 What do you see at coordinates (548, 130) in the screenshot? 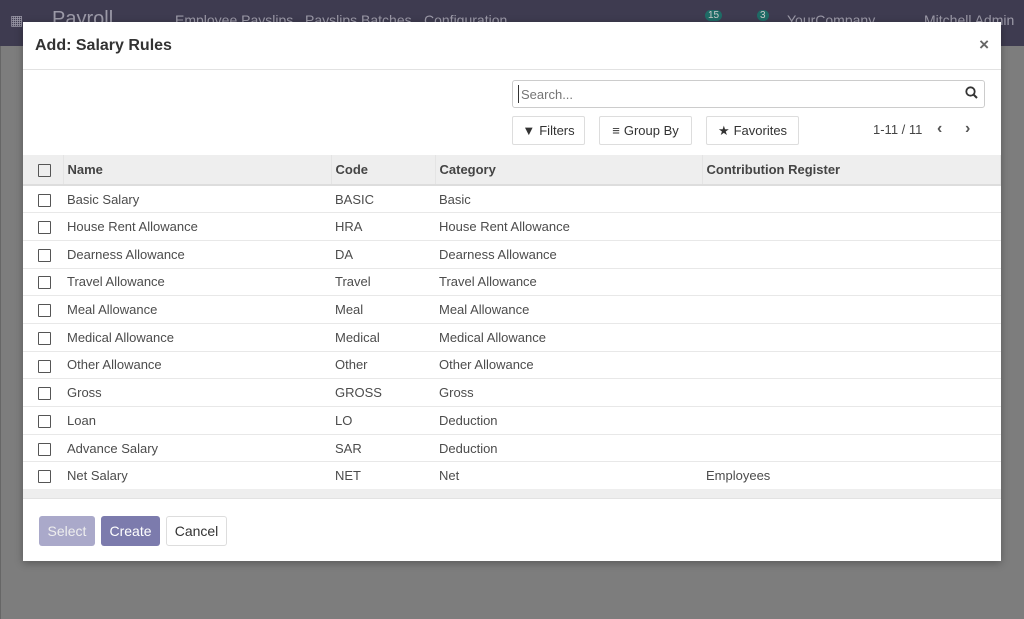
I see `filters-button: ▼ Filters` at bounding box center [548, 130].